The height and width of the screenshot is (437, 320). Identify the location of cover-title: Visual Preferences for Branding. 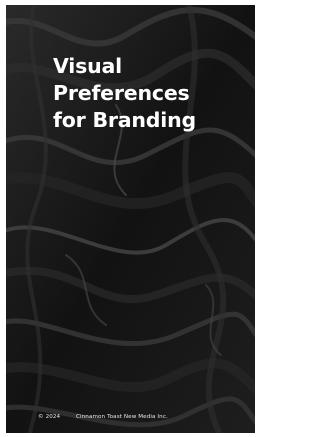
(148, 93).